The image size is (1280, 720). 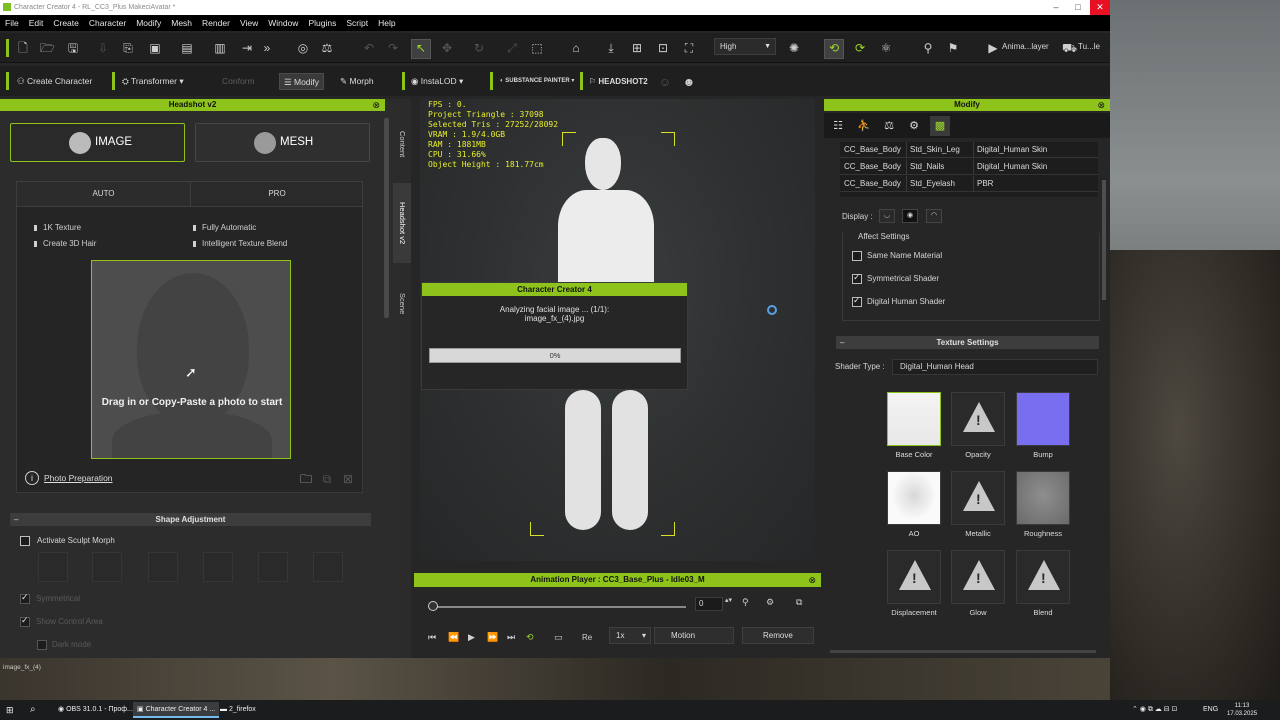 What do you see at coordinates (857, 278) in the screenshot?
I see `symmetrical-shader-checkbox` at bounding box center [857, 278].